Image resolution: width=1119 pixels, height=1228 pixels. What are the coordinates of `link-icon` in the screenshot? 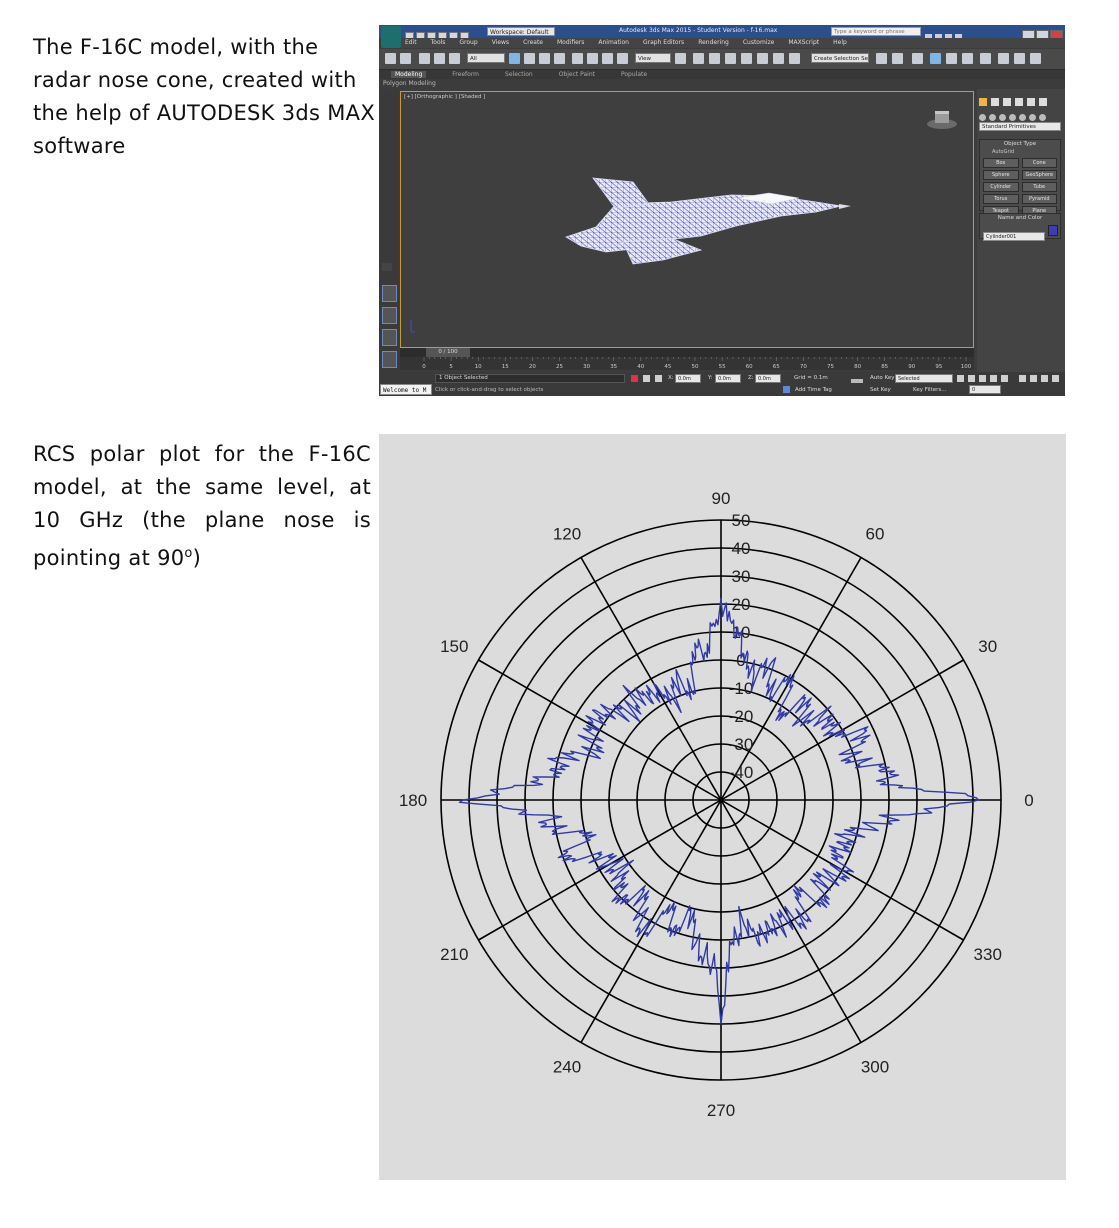 It's located at (424, 58).